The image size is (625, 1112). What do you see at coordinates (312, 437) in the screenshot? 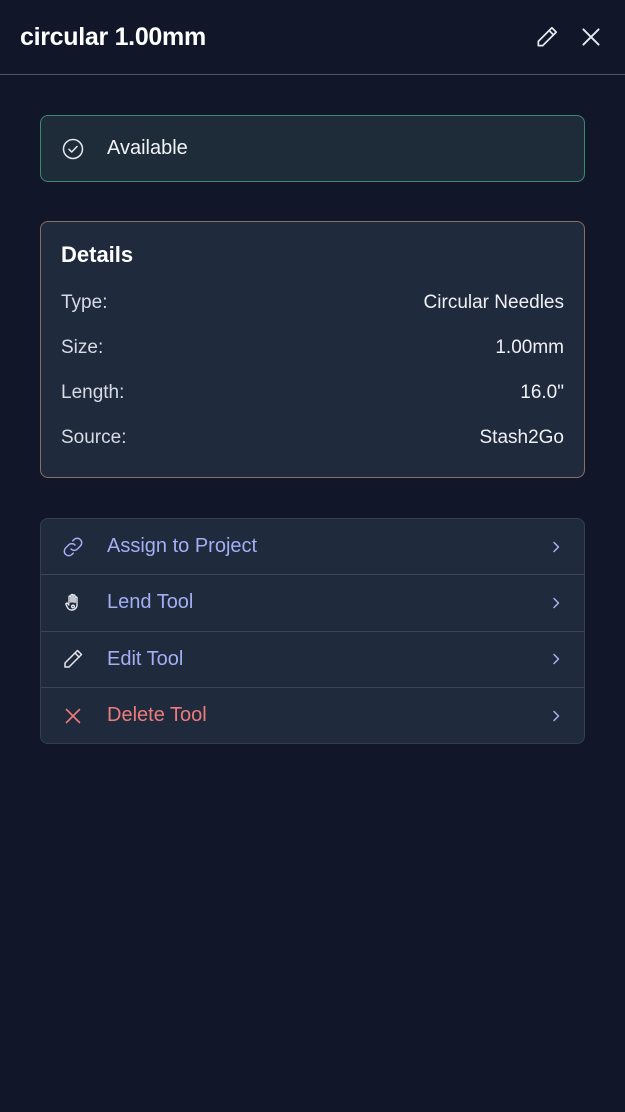
I see `detail-row-source: Source: Stash2Go` at bounding box center [312, 437].